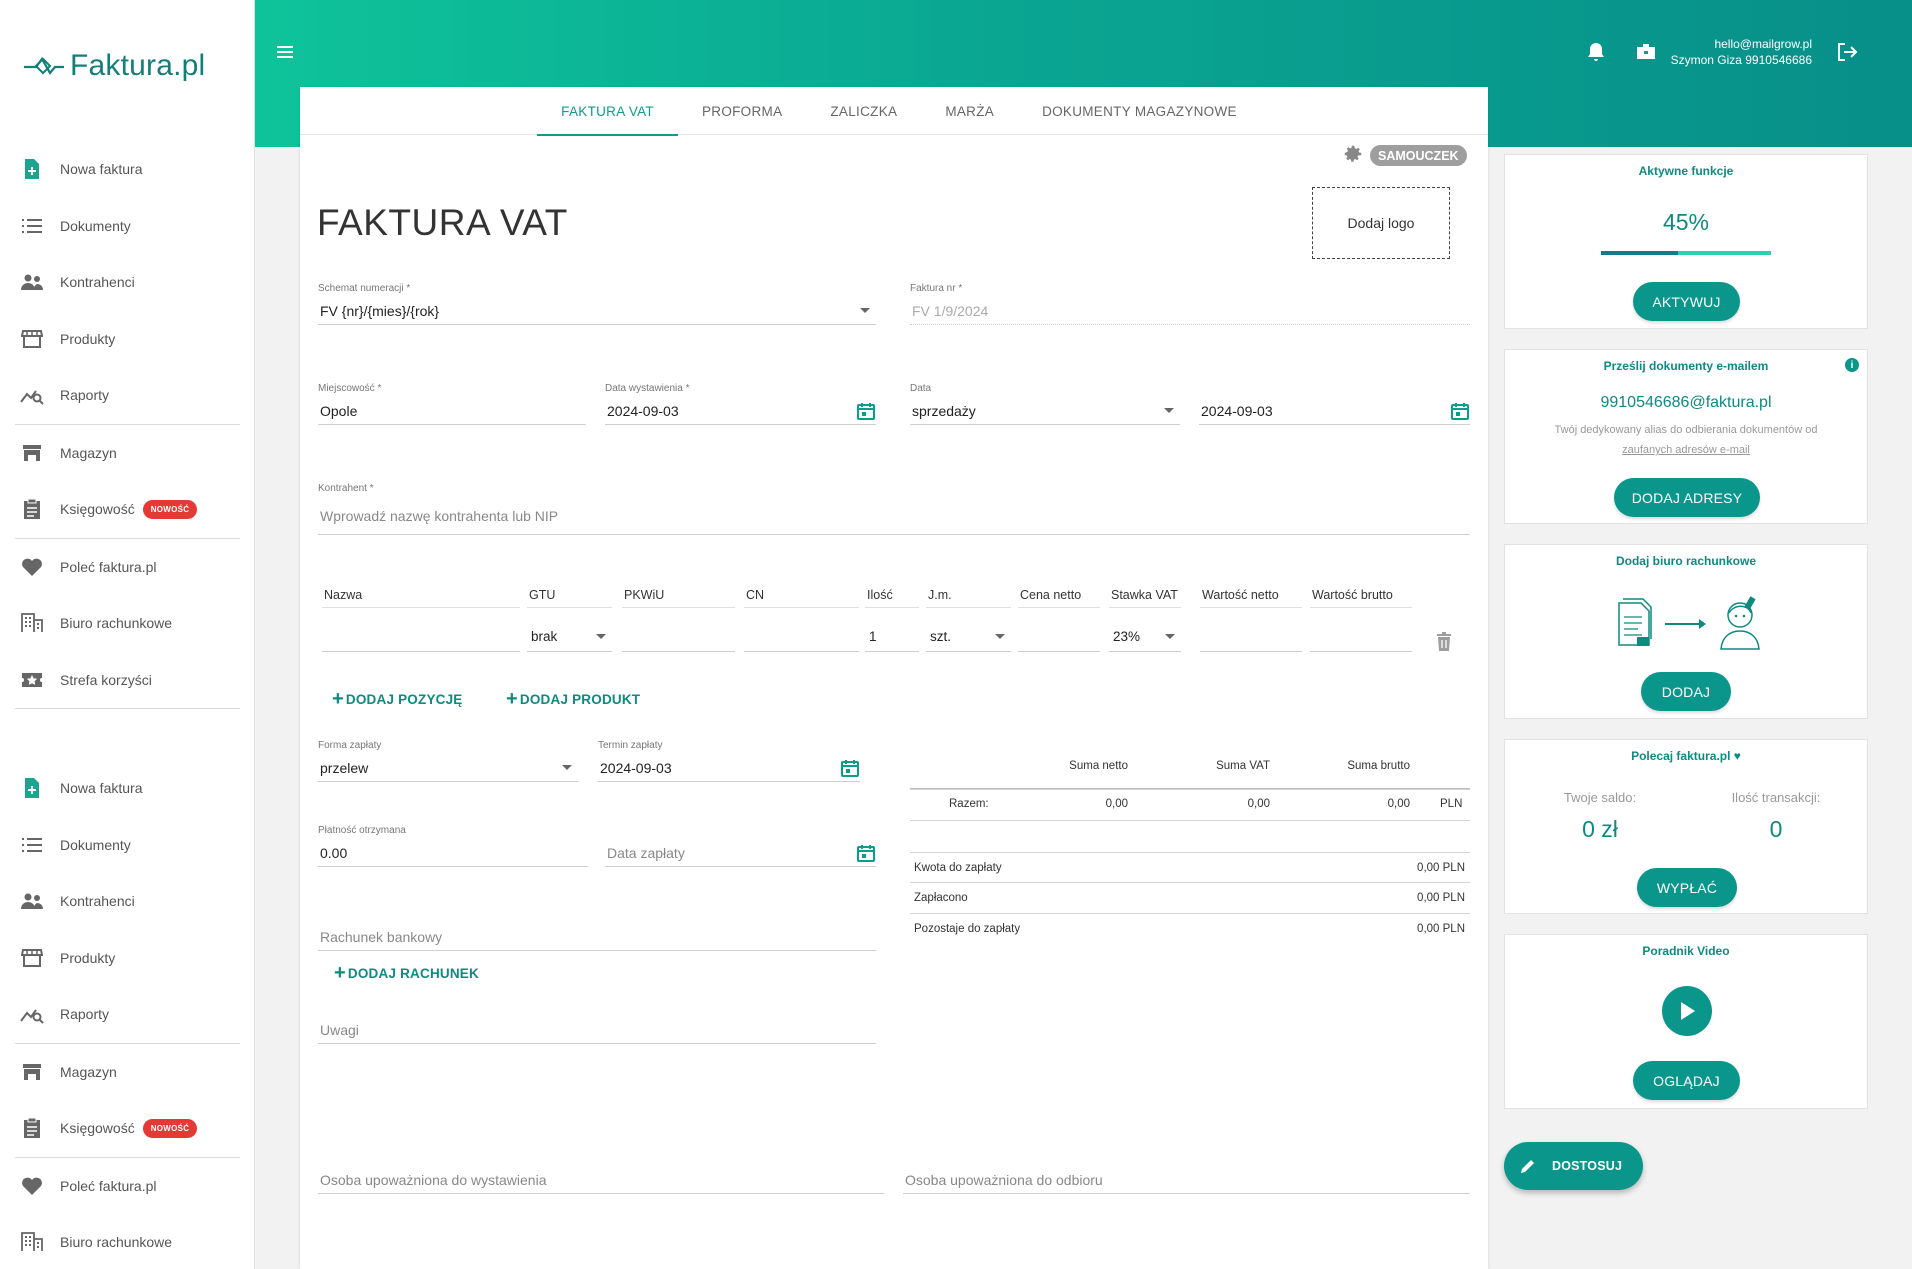 Image resolution: width=1912 pixels, height=1269 pixels. Describe the element at coordinates (1763, 44) in the screenshot. I see `user-email: hello@mailgrow.pl` at that location.